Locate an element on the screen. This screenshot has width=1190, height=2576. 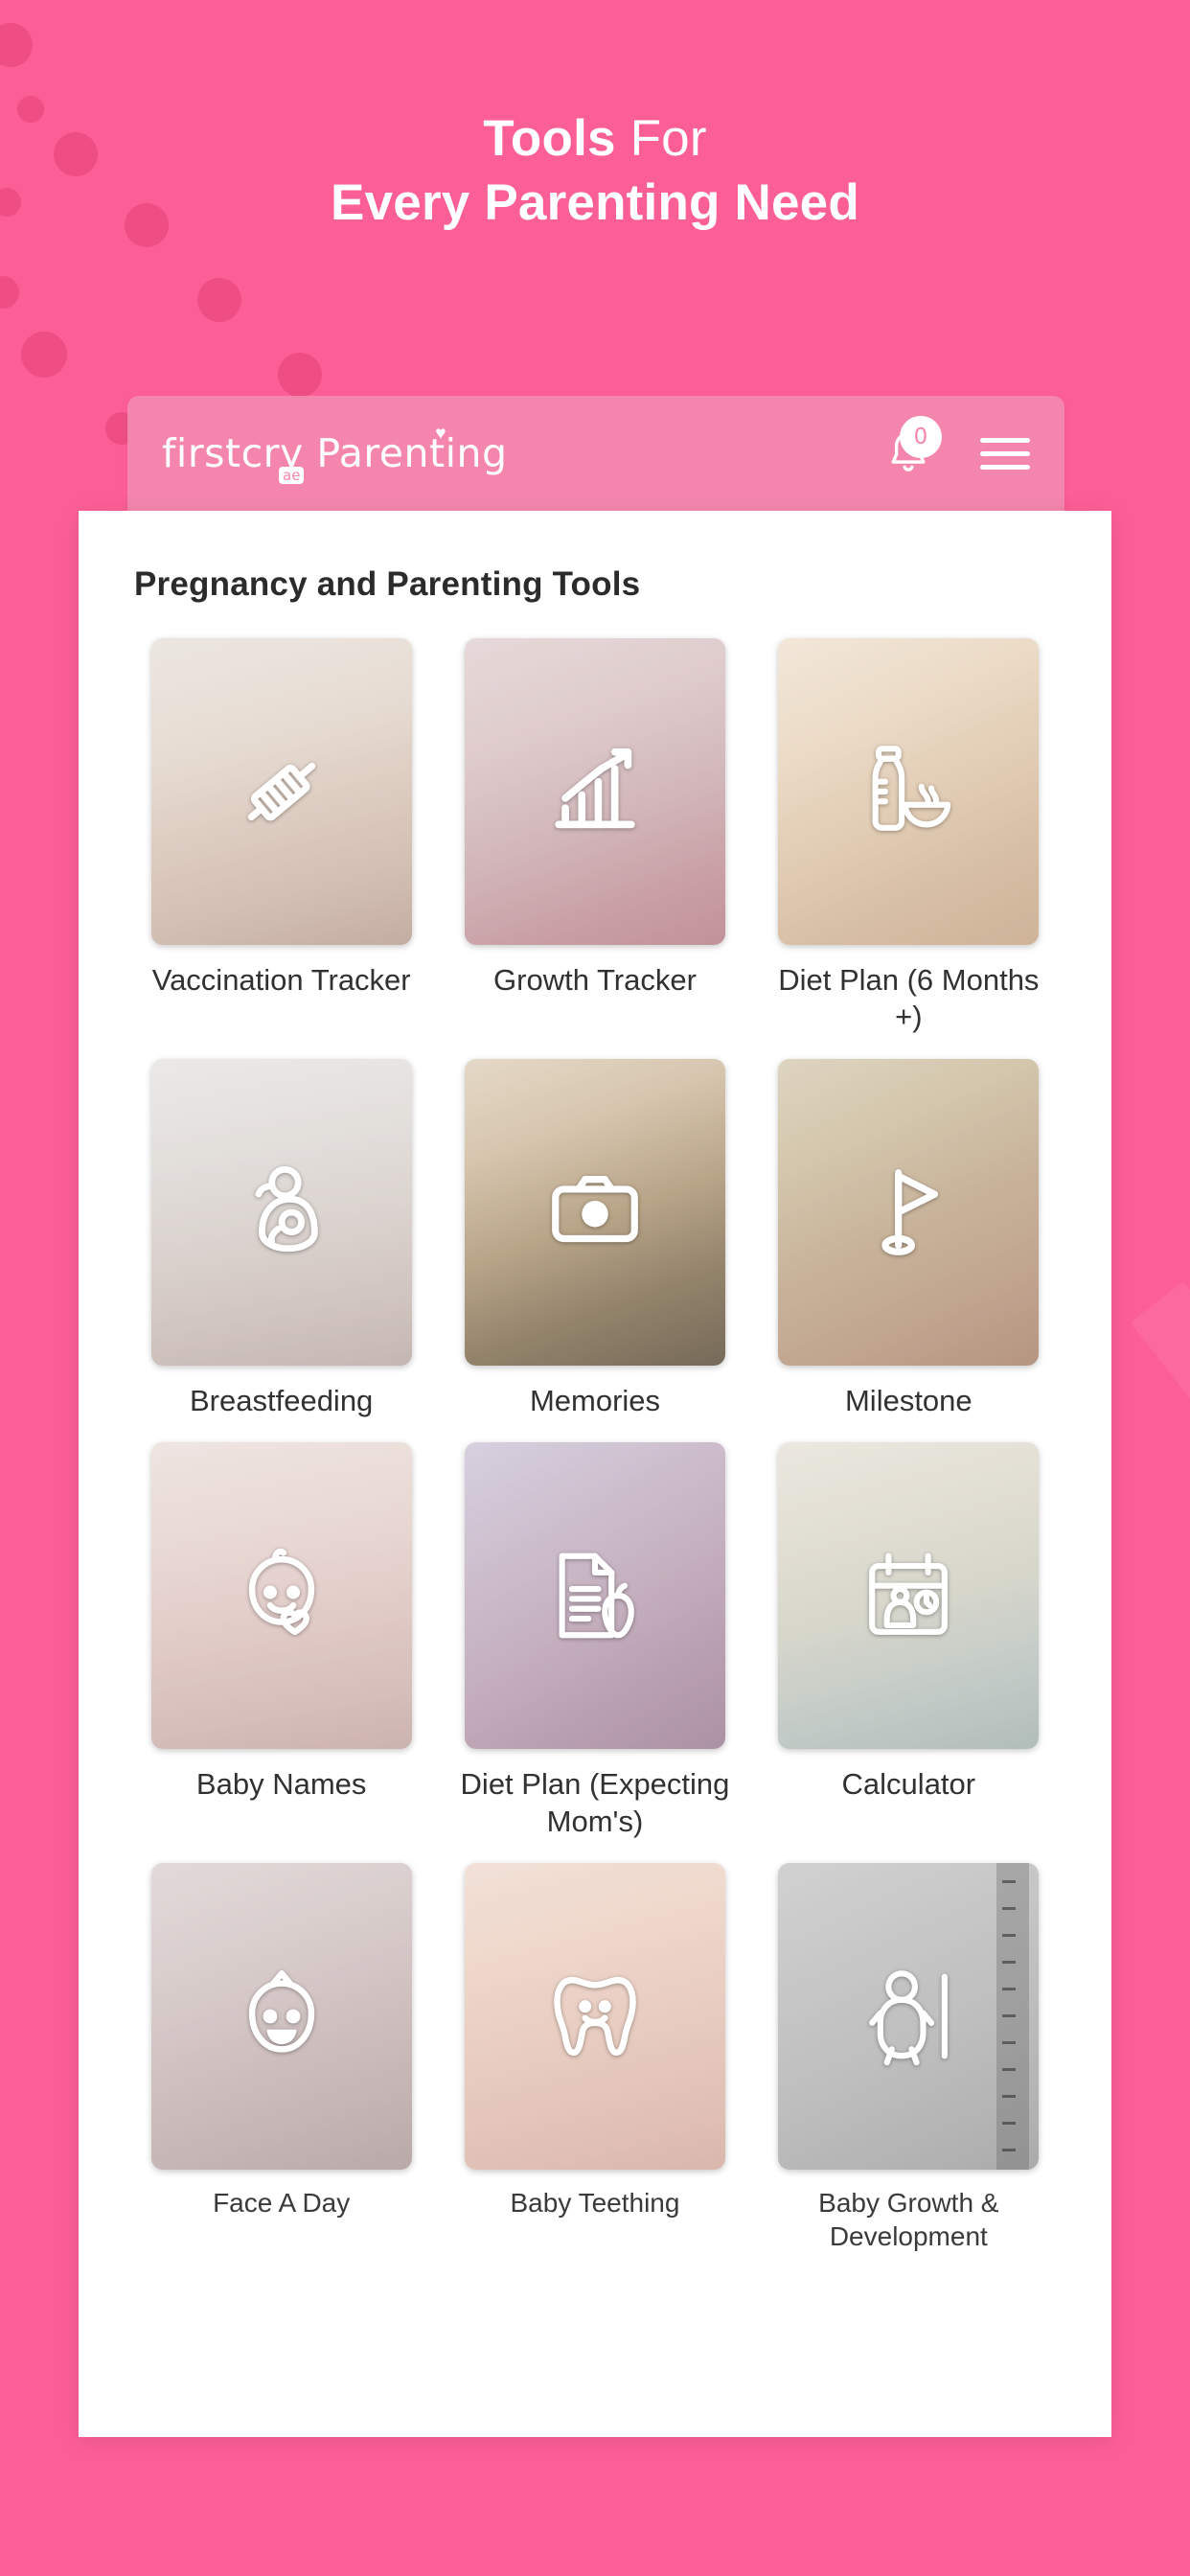
notification-button: 0 is located at coordinates (912, 448).